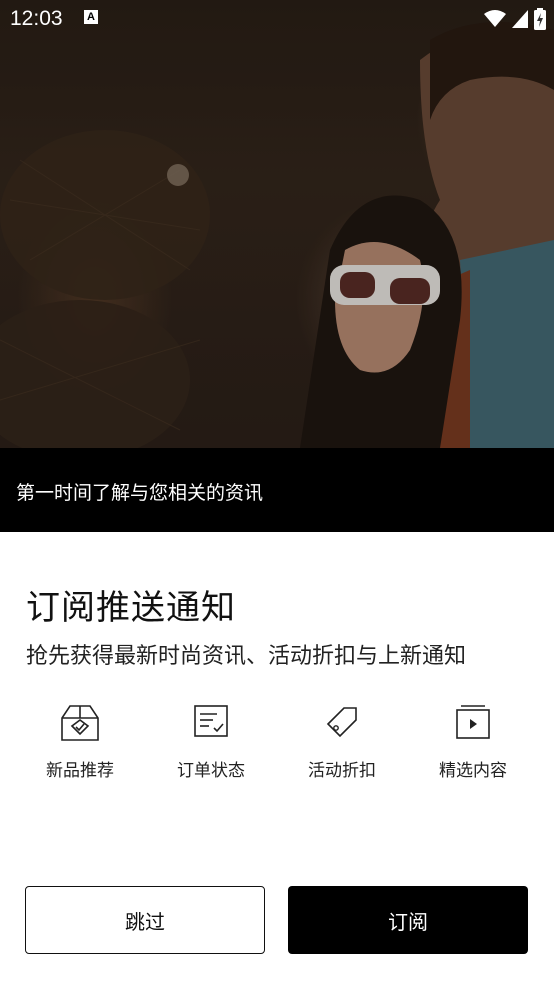 The height and width of the screenshot is (984, 554). Describe the element at coordinates (473, 740) in the screenshot. I see `feature-curated-content: 精选内容` at that location.